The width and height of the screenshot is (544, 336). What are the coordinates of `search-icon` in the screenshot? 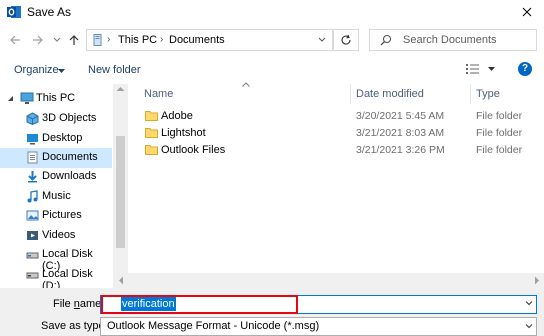 It's located at (386, 40).